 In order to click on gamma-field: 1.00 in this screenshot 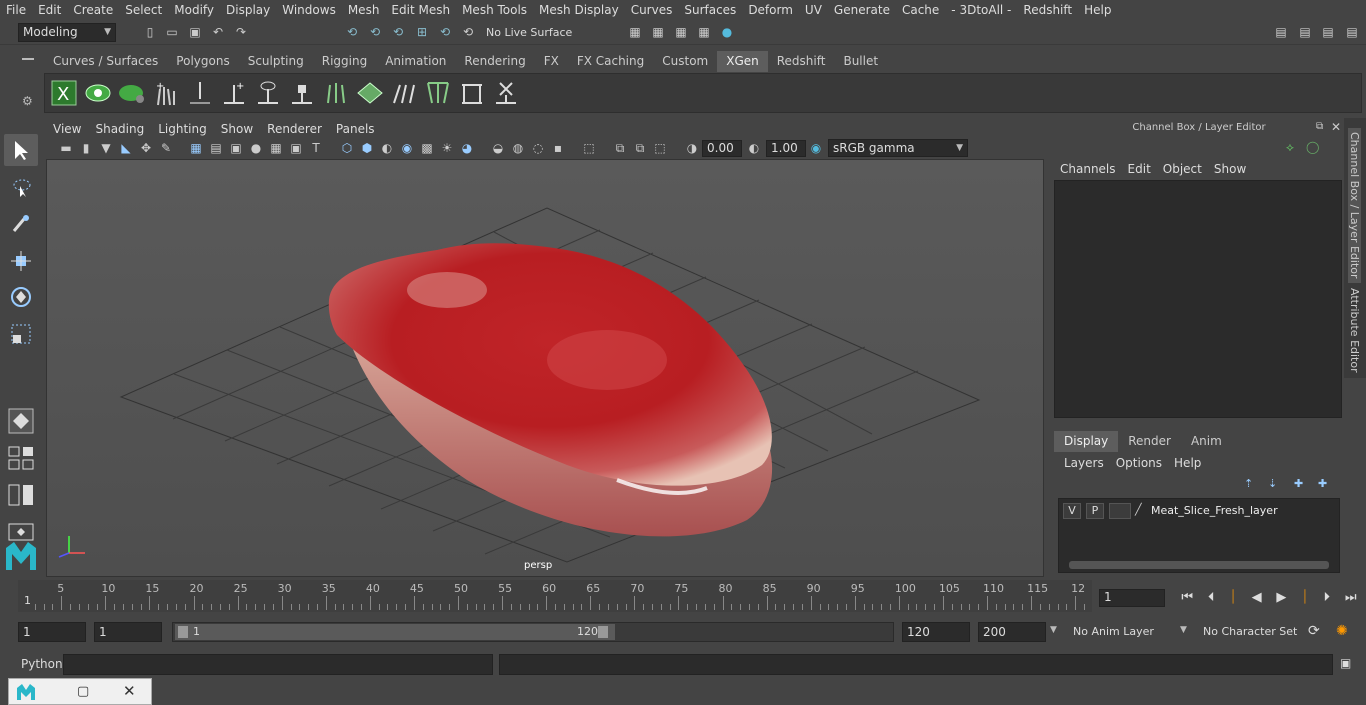, I will do `click(786, 148)`.